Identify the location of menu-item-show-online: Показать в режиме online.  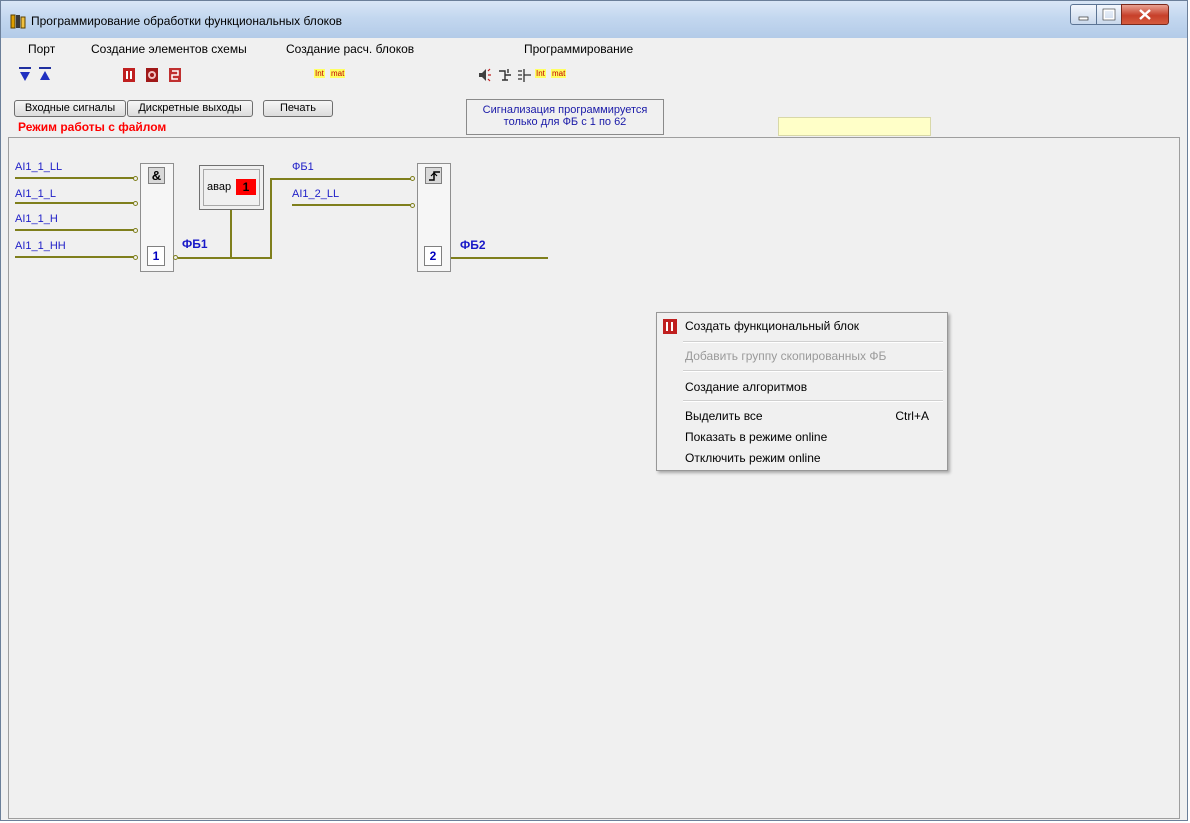
(756, 437).